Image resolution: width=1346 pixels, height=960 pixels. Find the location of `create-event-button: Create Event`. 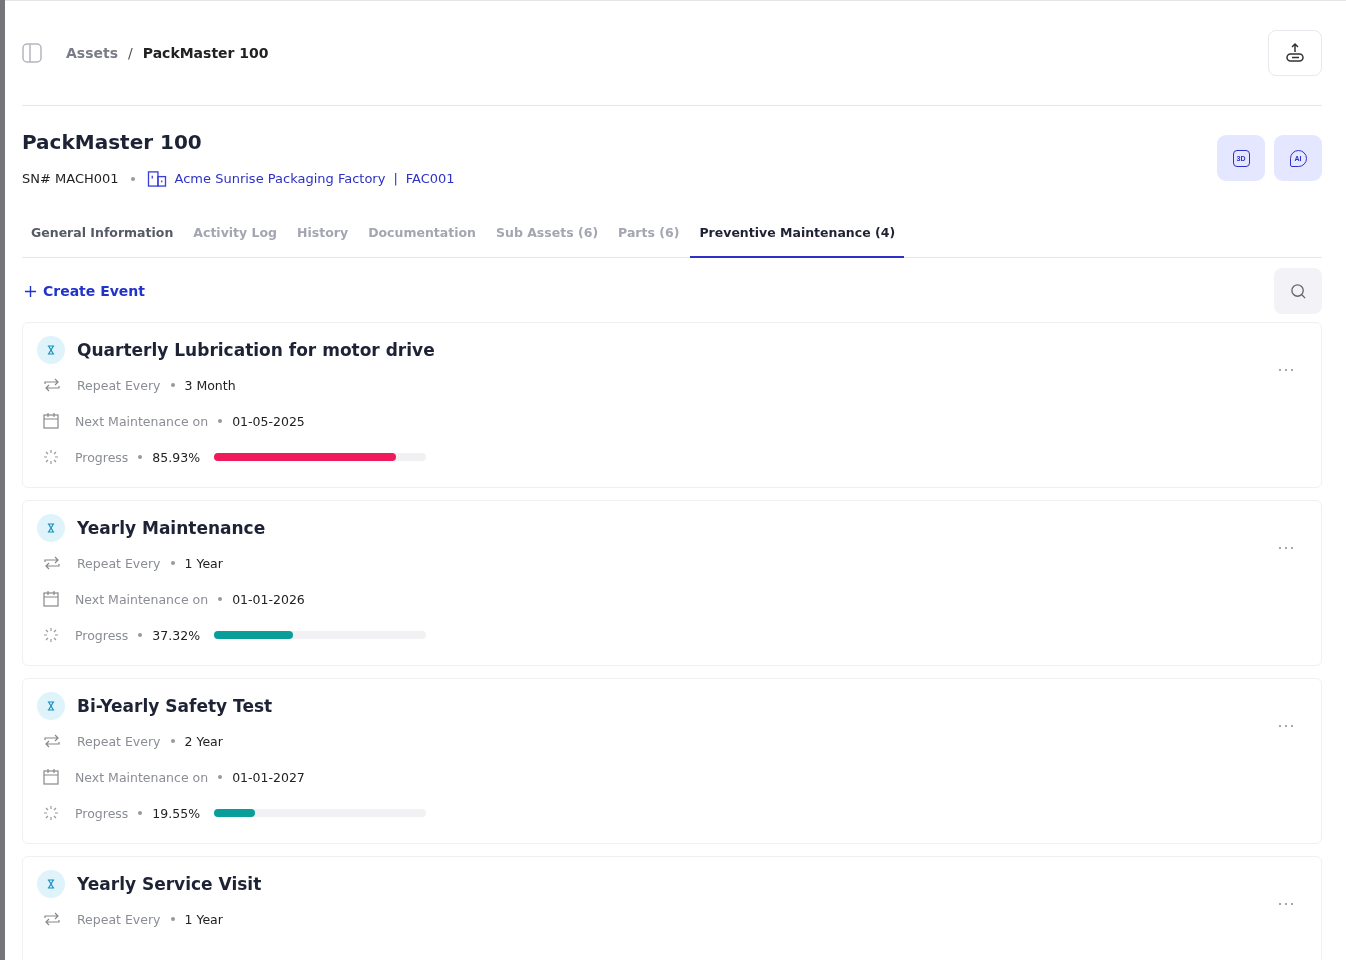

create-event-button: Create Event is located at coordinates (85, 291).